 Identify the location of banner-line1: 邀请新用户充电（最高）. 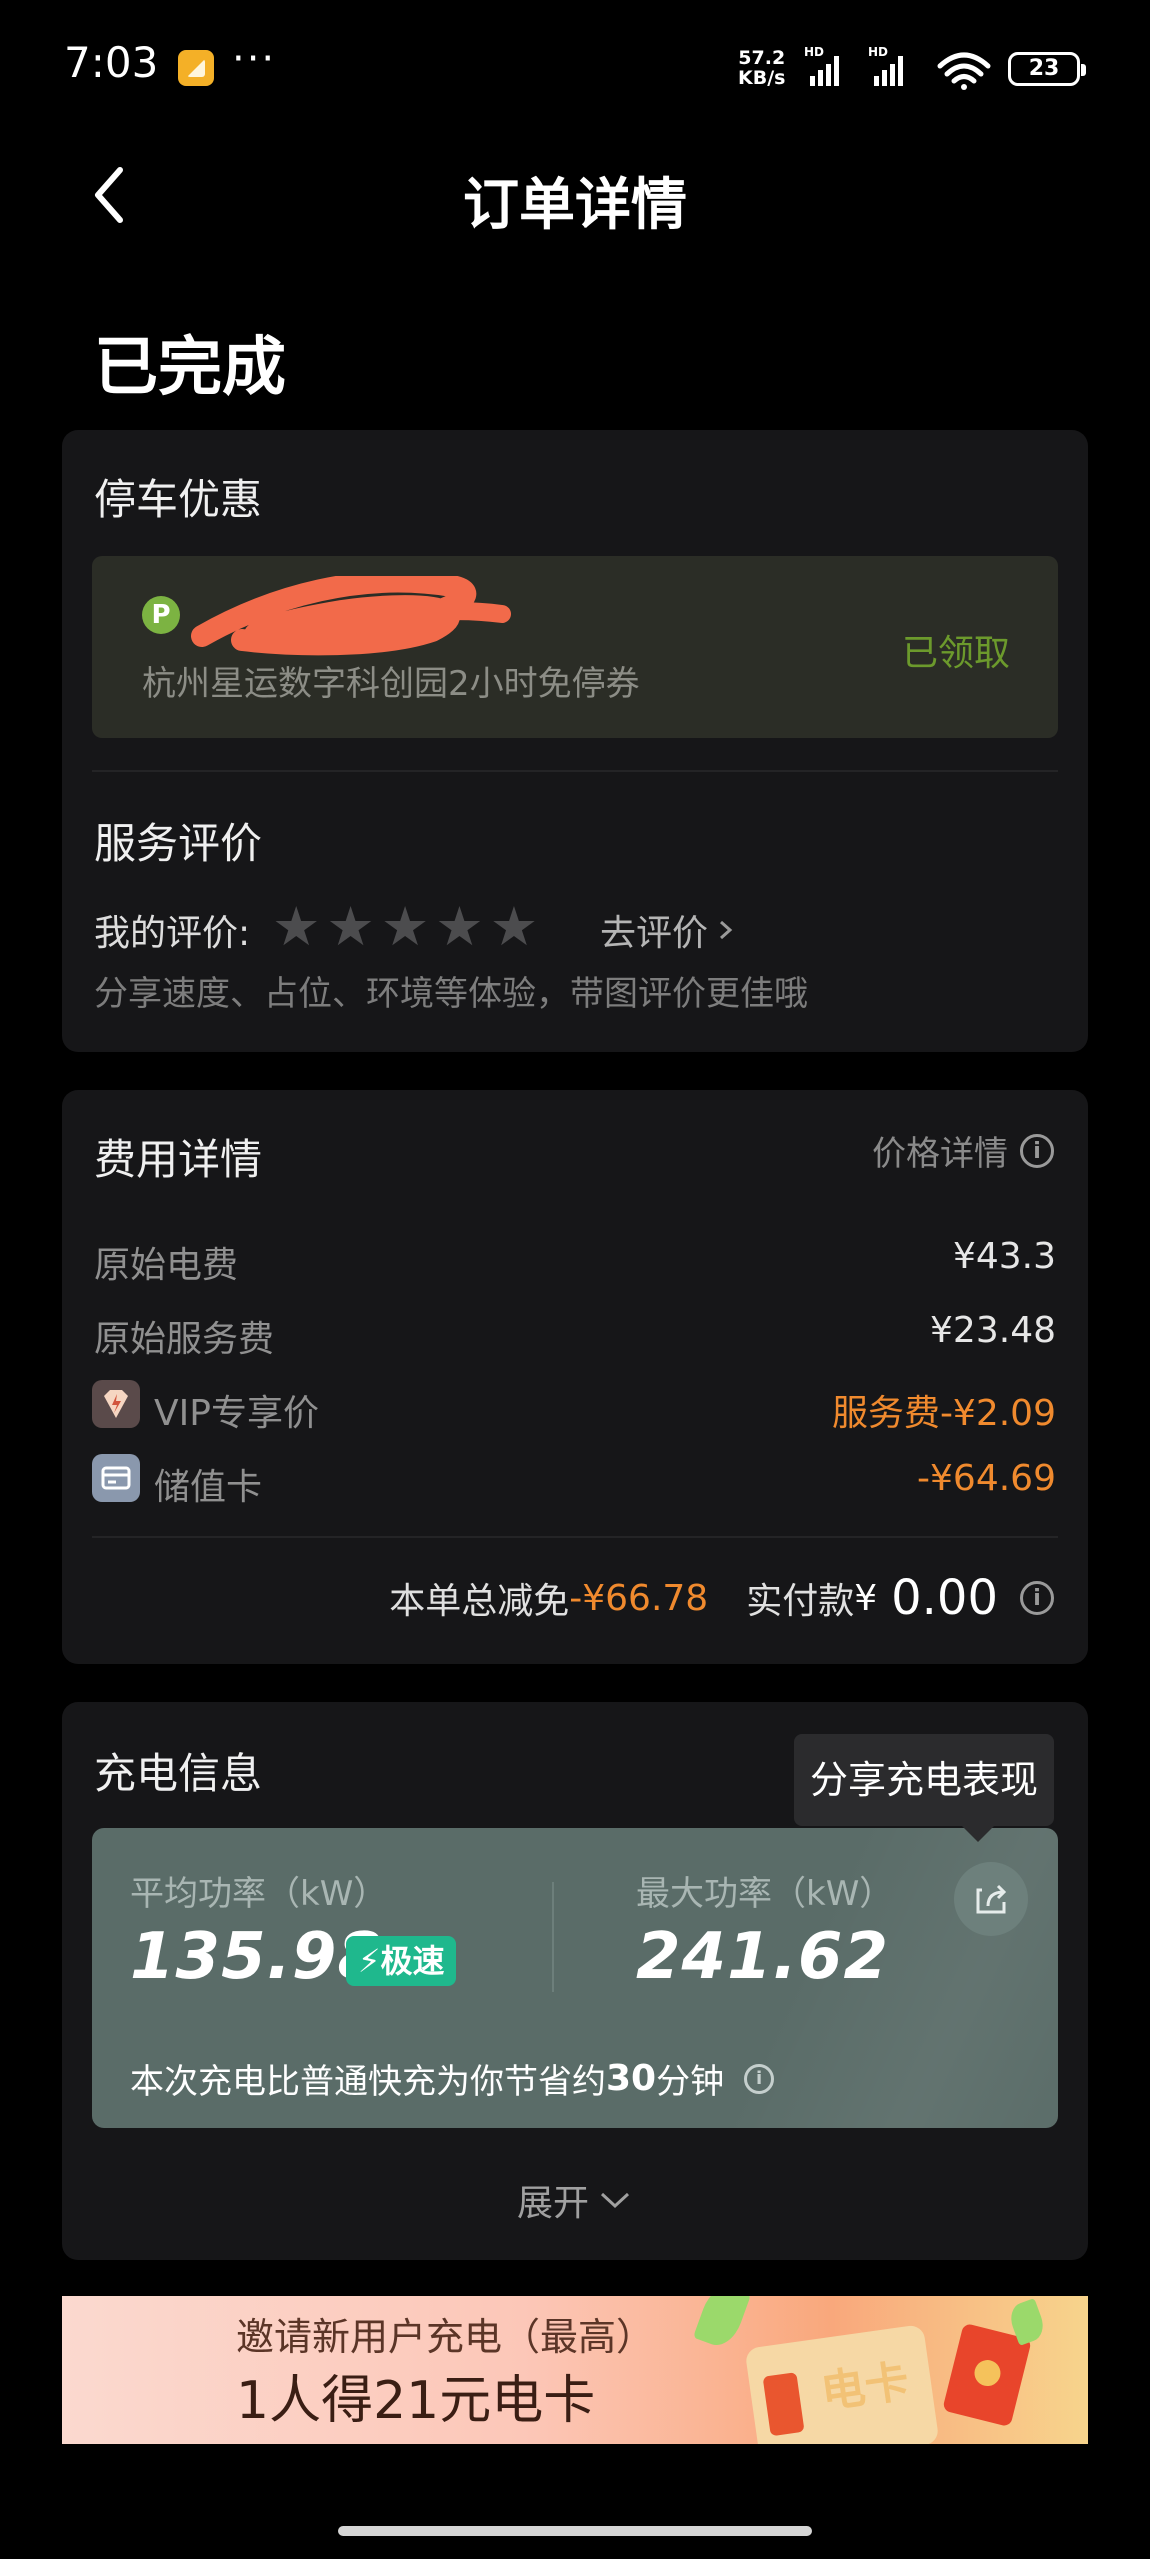
(445, 2337).